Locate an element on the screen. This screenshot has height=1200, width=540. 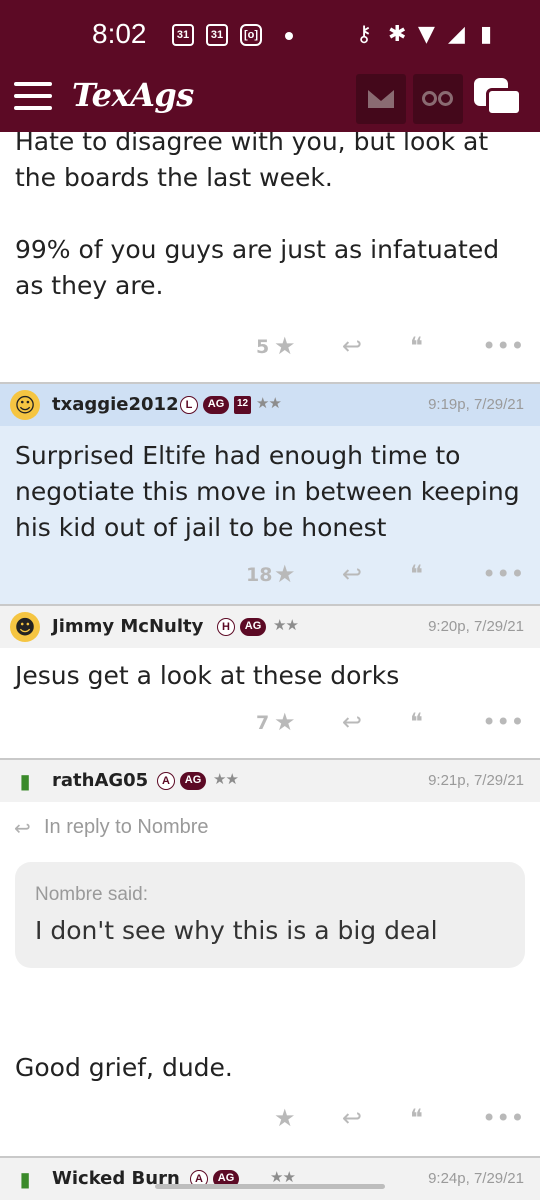
post-time: 9:20p, 7/29/21 is located at coordinates (476, 626).